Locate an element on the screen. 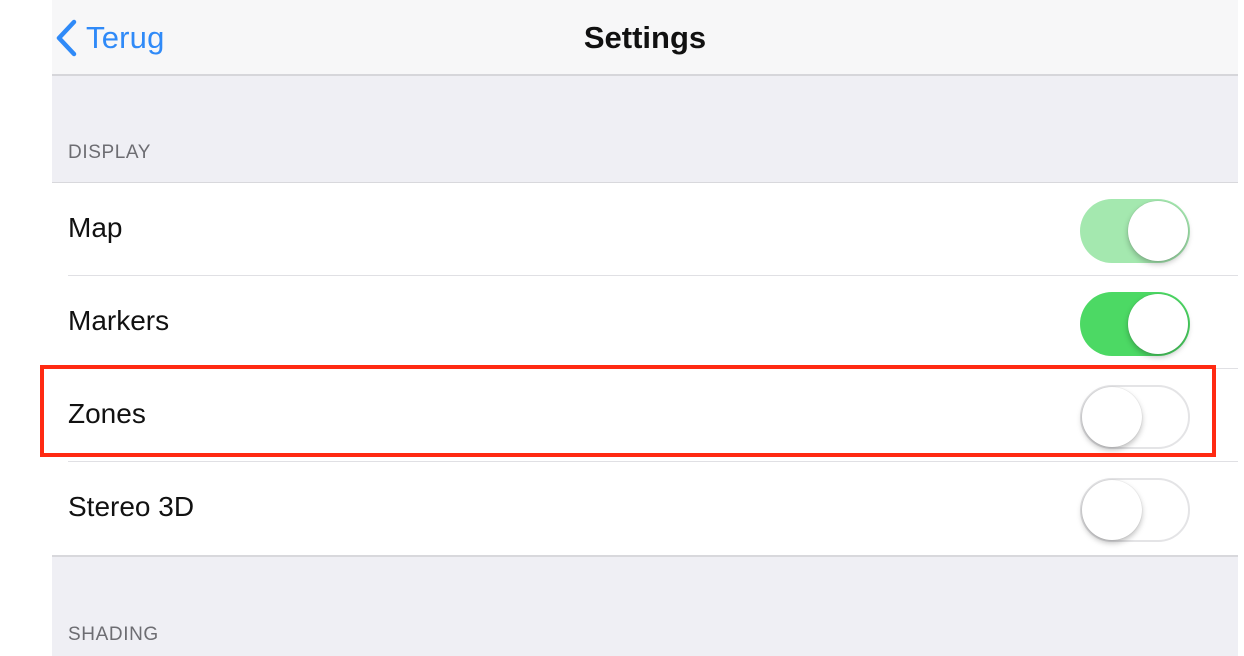  toggle-map is located at coordinates (1135, 231).